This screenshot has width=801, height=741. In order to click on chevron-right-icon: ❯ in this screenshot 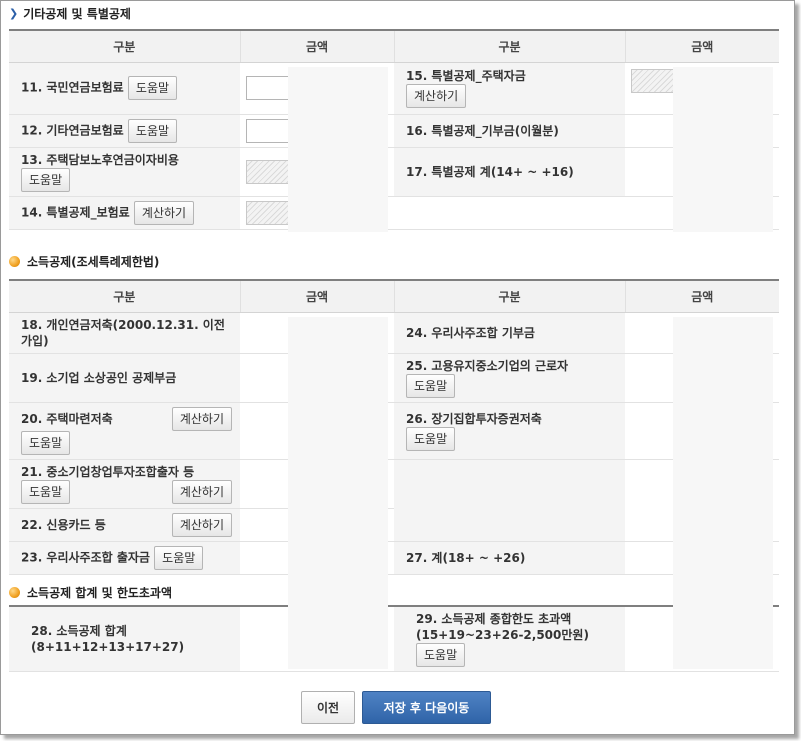, I will do `click(14, 13)`.